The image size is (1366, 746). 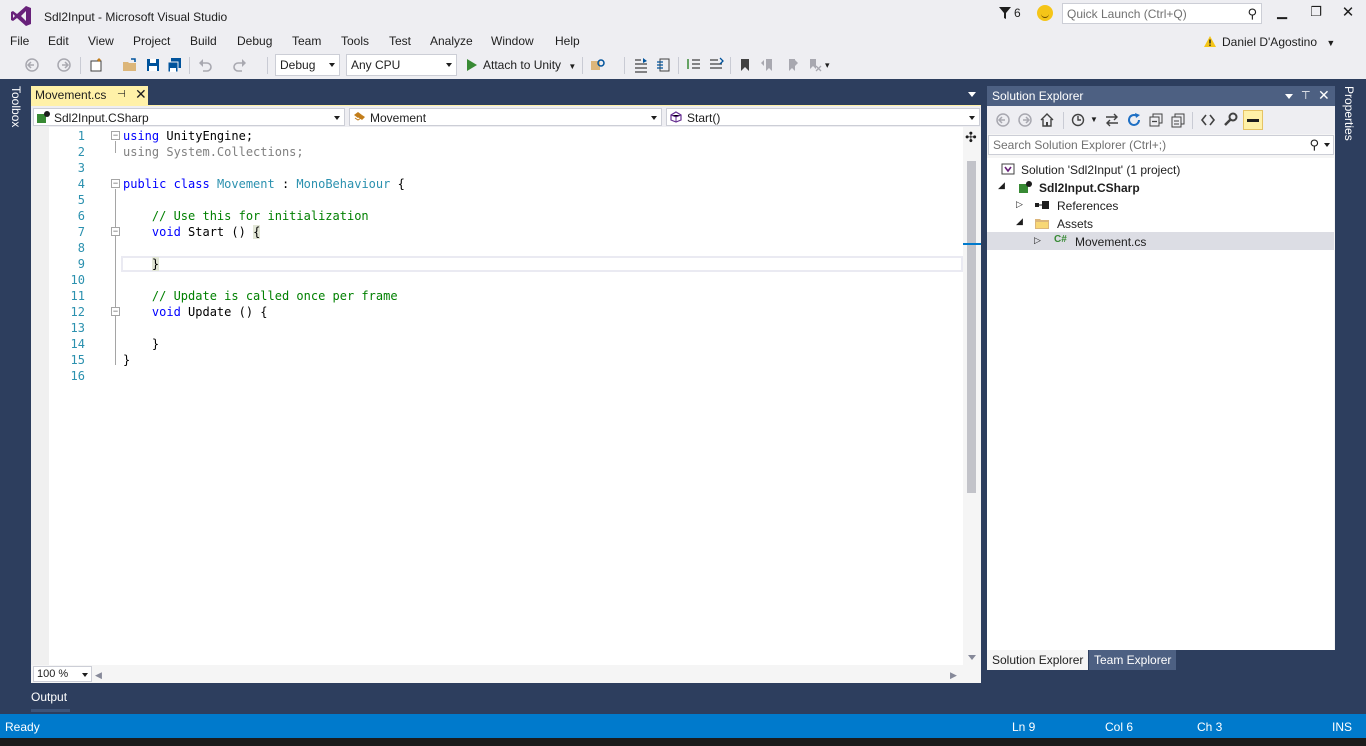 What do you see at coordinates (972, 94) in the screenshot?
I see `tab-dropdown-icon` at bounding box center [972, 94].